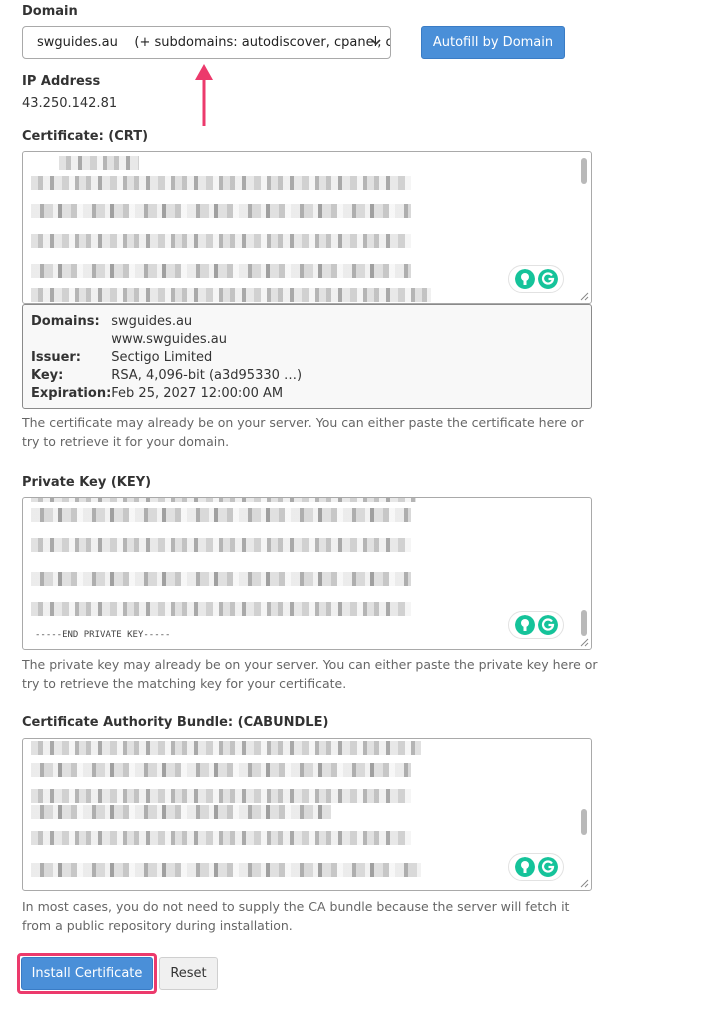 Image resolution: width=728 pixels, height=1024 pixels. What do you see at coordinates (162, 357) in the screenshot?
I see `certificate-issuer: Sectigo Limited` at bounding box center [162, 357].